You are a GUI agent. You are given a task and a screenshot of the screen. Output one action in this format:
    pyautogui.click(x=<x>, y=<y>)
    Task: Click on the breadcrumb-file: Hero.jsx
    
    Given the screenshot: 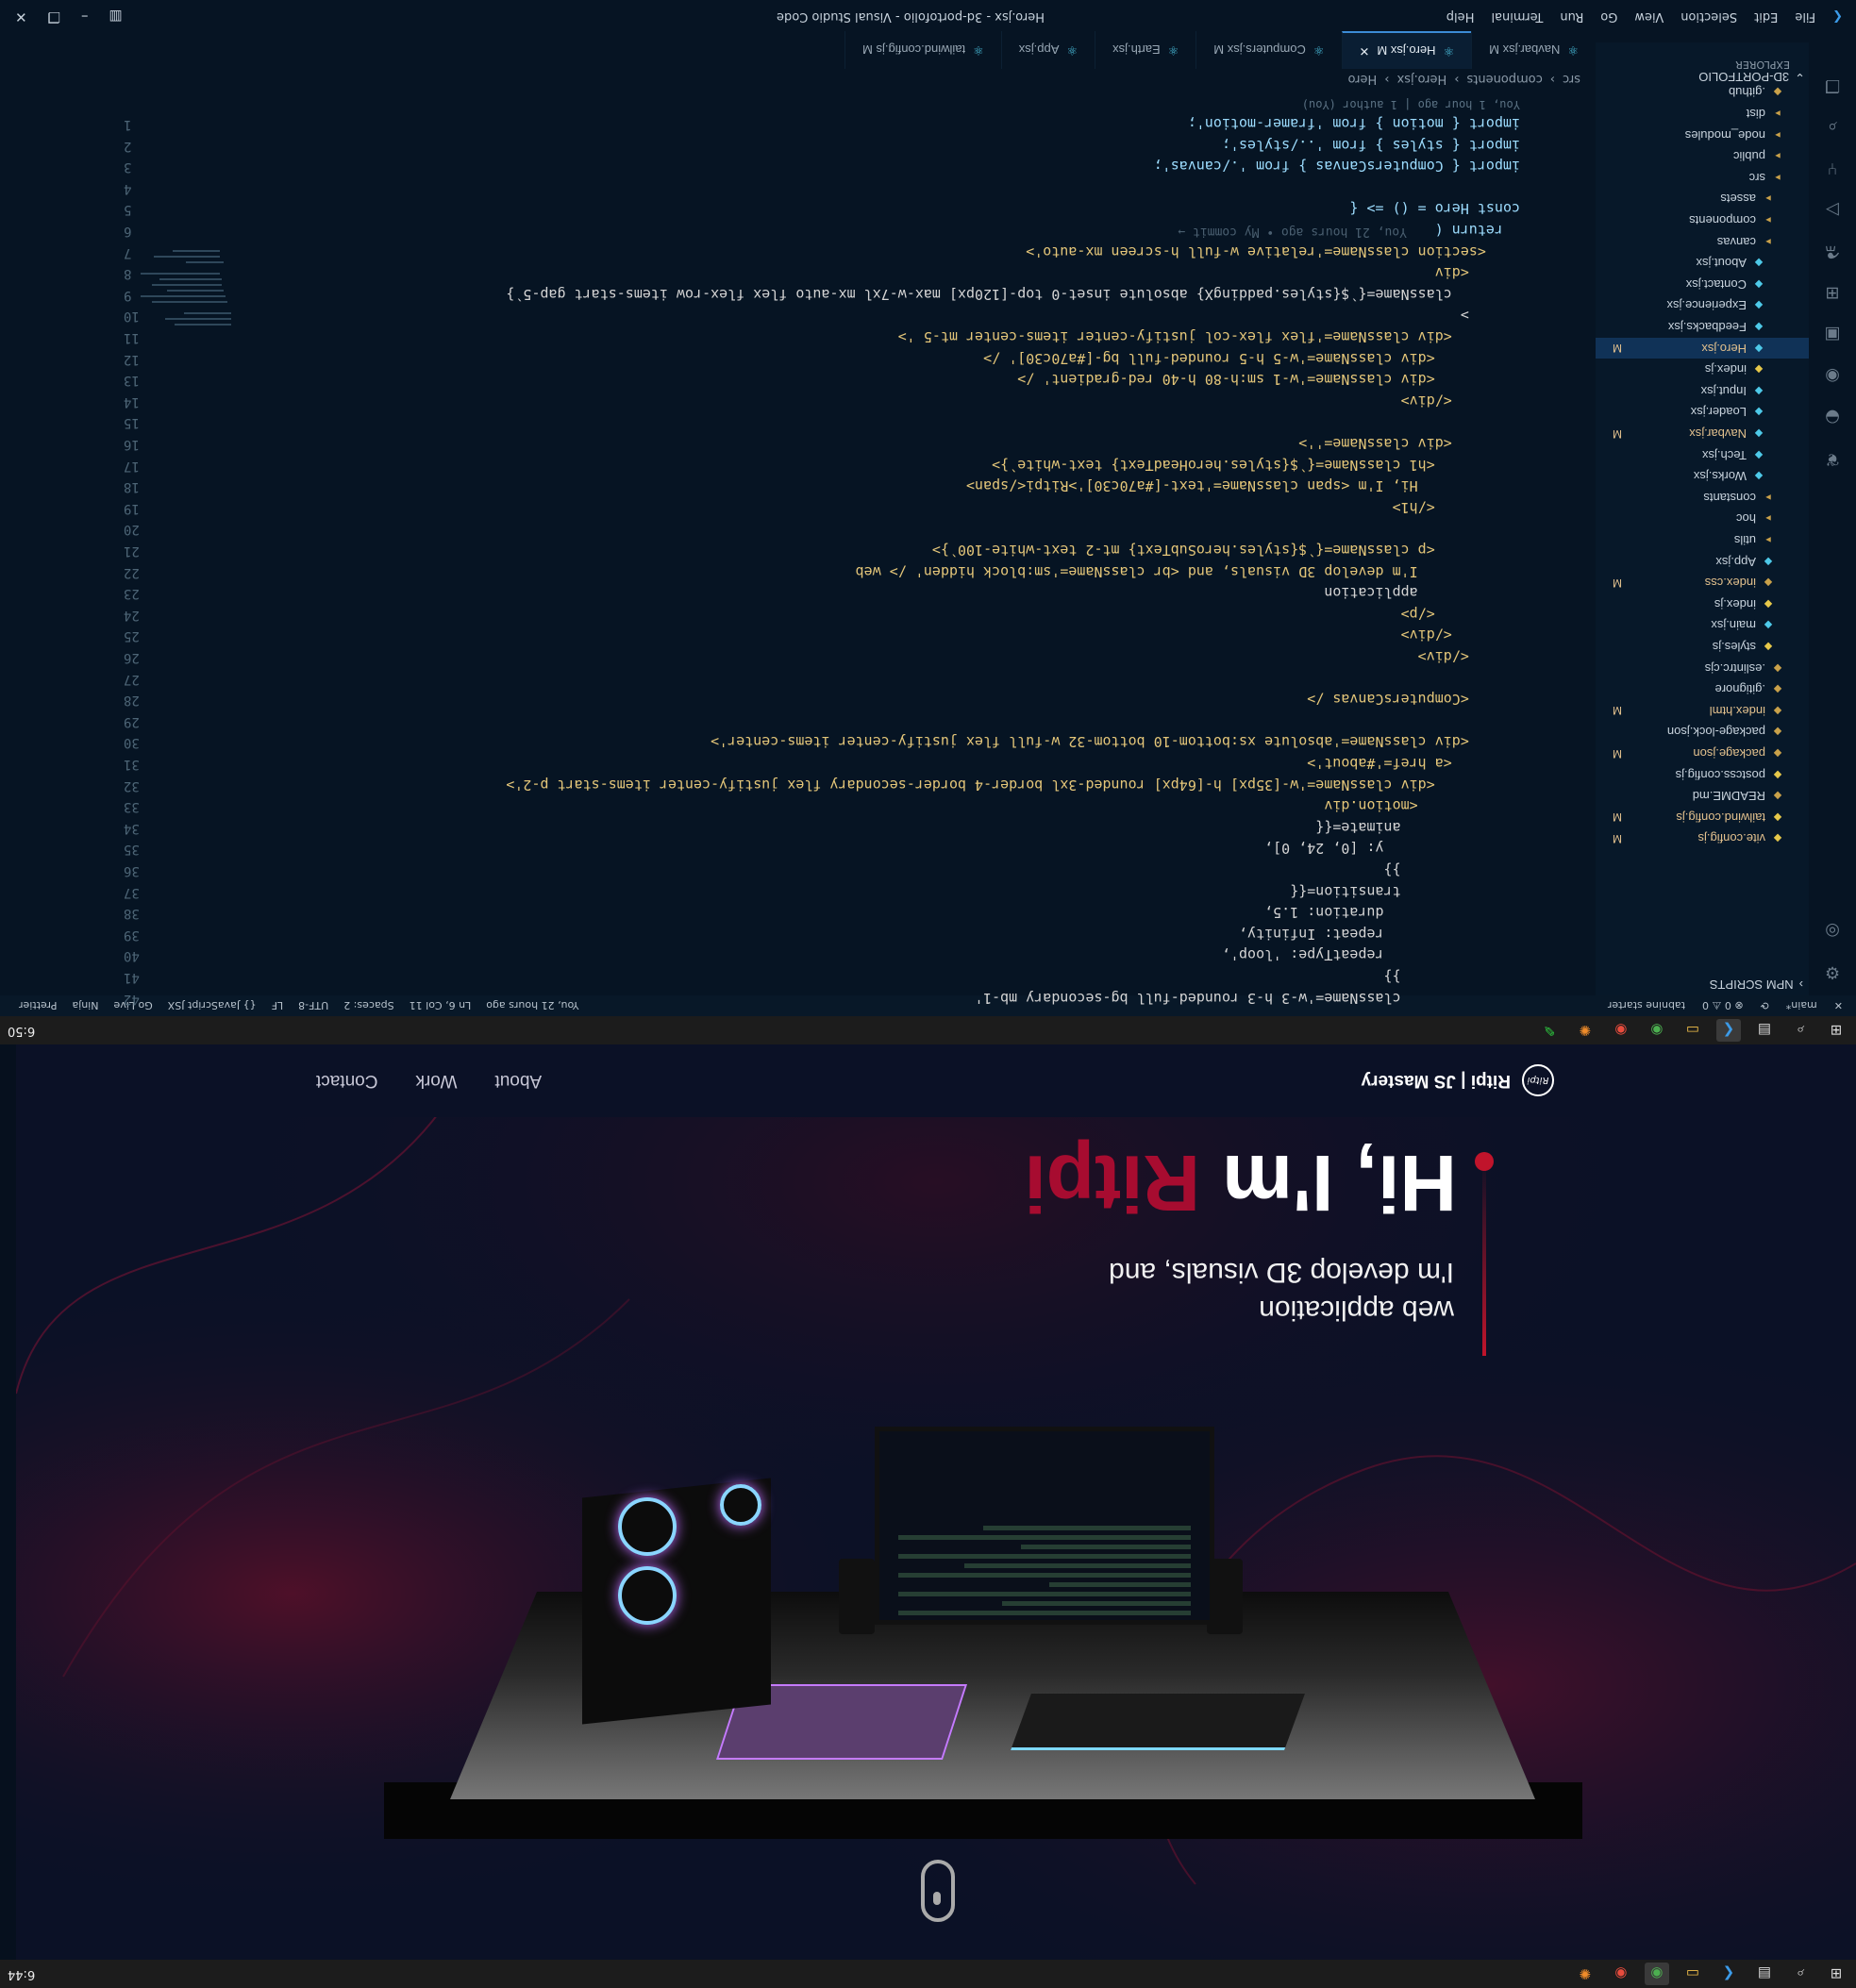 What is the action you would take?
    pyautogui.click(x=1422, y=80)
    